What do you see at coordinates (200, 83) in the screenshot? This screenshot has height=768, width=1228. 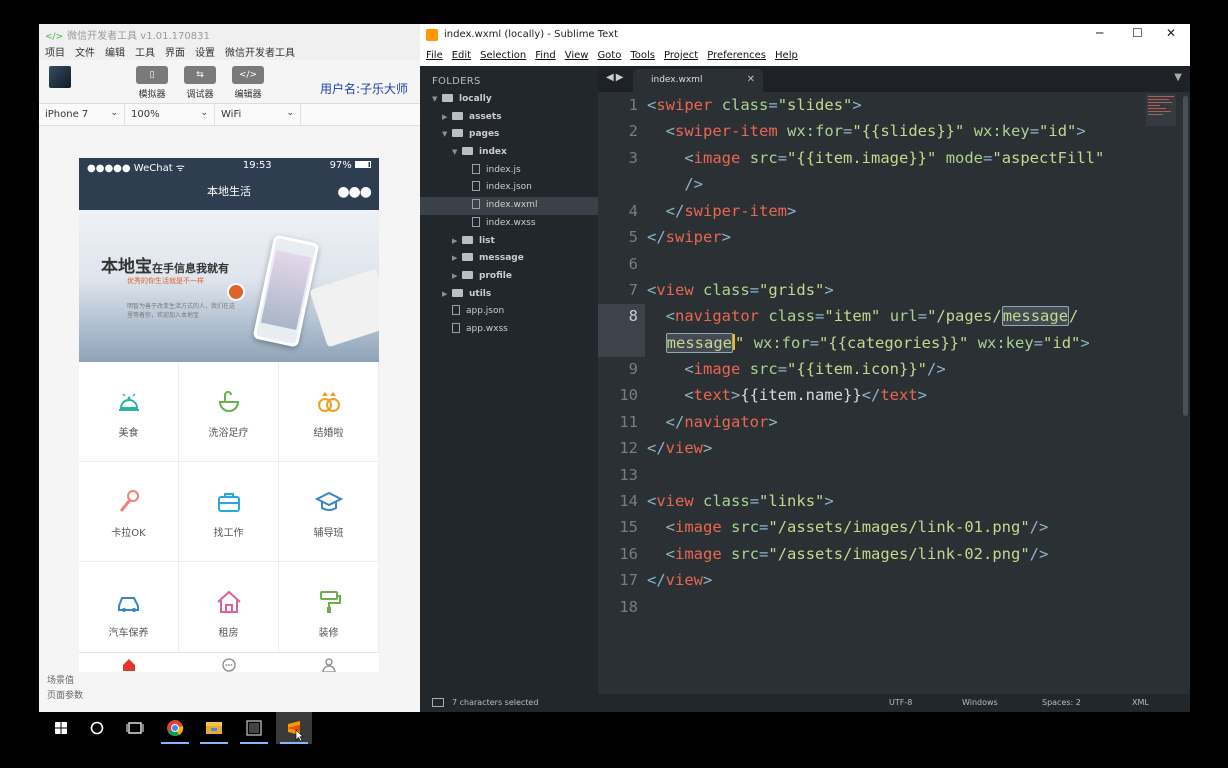 I see `debugger-button: ⇆ 调试器` at bounding box center [200, 83].